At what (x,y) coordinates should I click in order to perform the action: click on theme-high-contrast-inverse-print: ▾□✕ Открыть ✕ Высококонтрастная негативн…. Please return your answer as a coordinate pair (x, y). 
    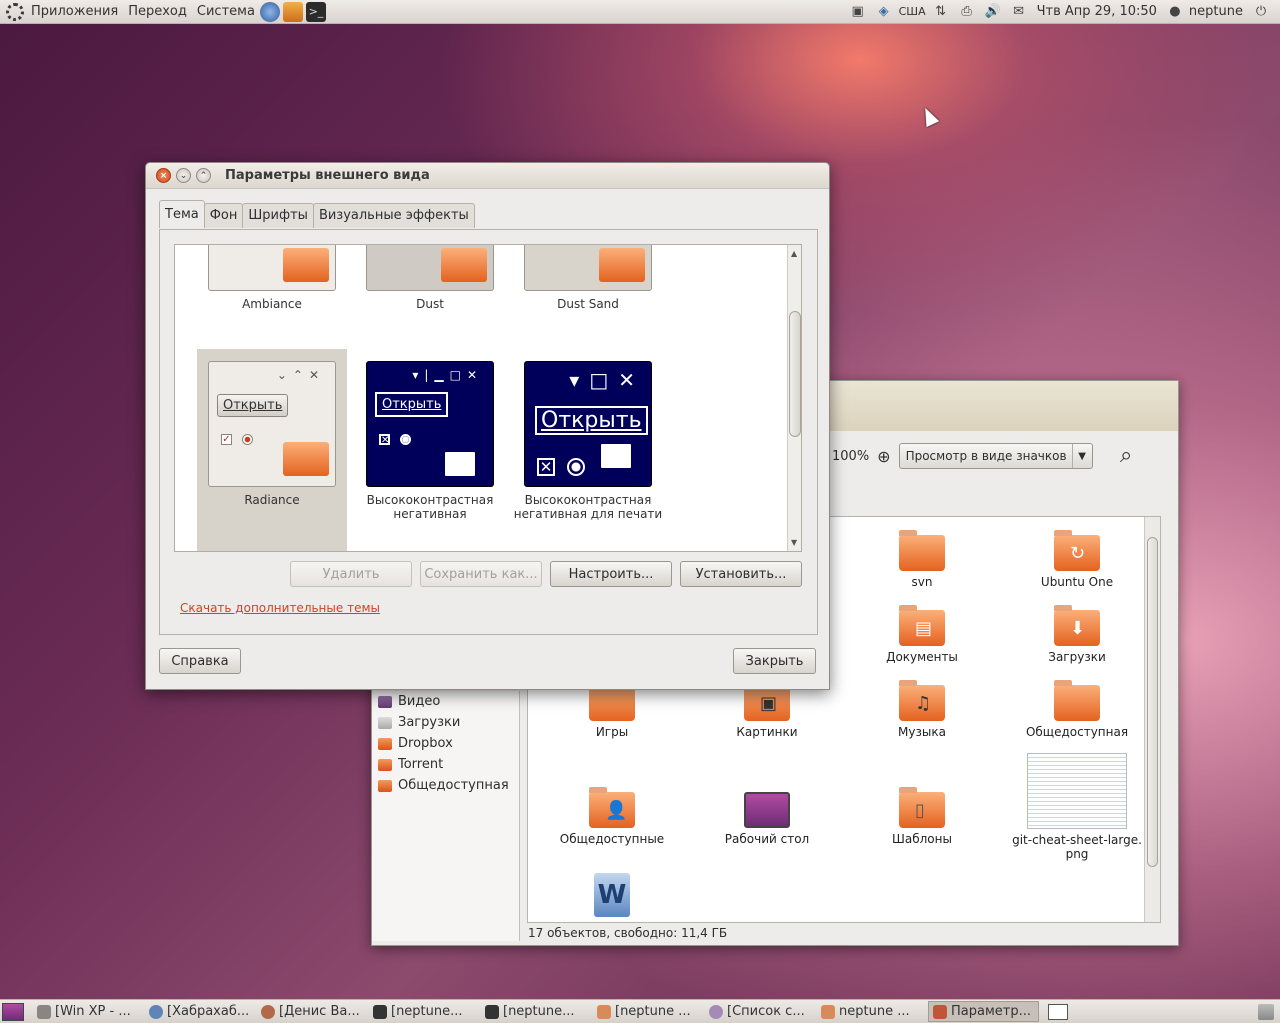
    Looking at the image, I should click on (588, 435).